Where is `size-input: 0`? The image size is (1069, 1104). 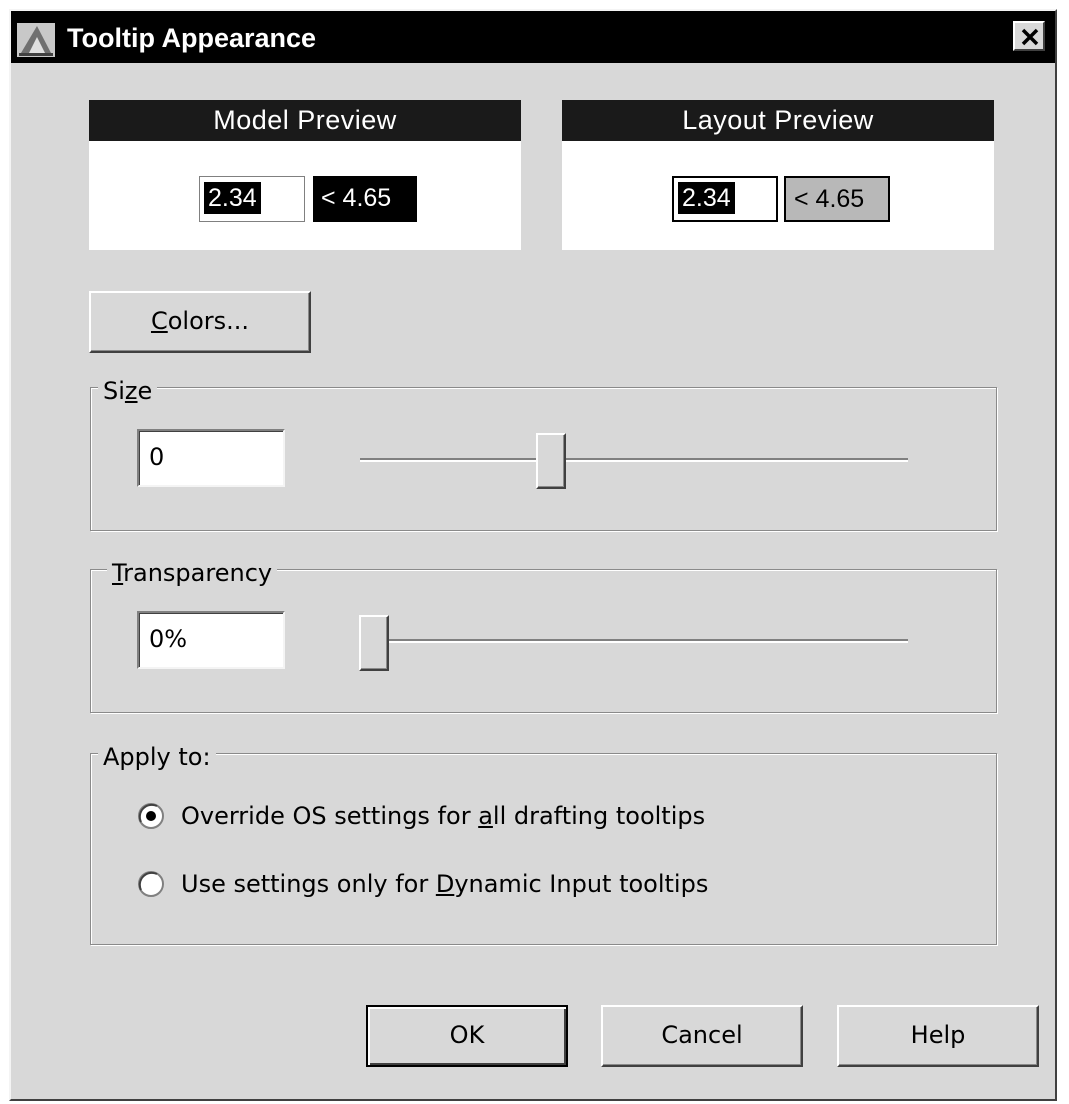 size-input: 0 is located at coordinates (211, 458).